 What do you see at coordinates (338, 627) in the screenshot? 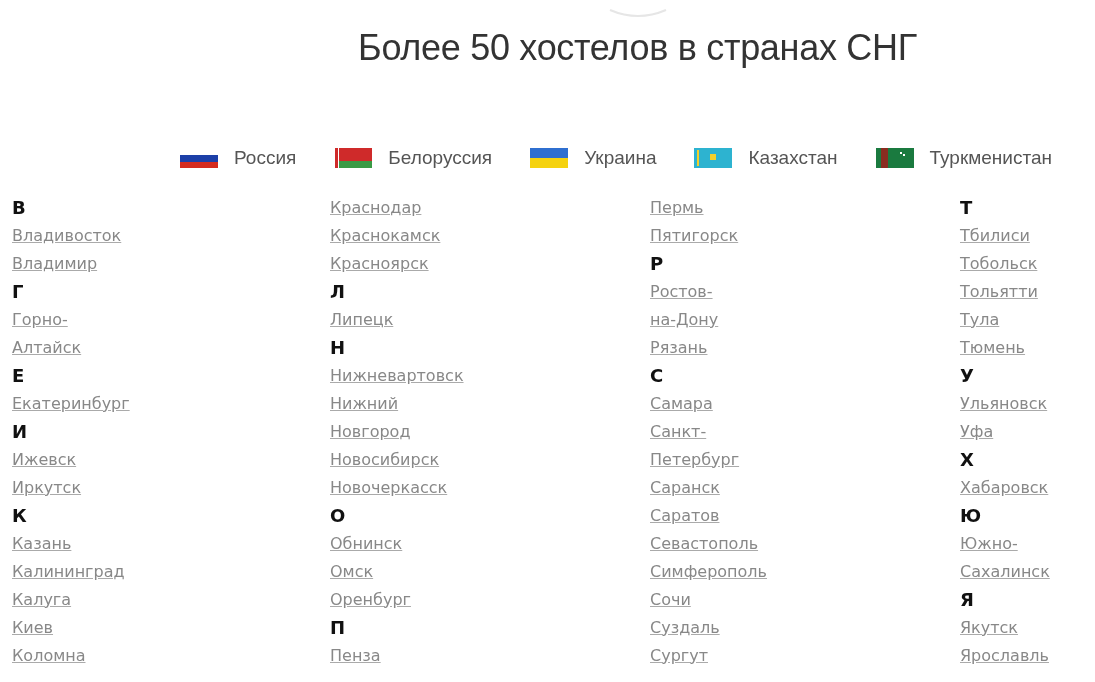
I see `letter-heading: П` at bounding box center [338, 627].